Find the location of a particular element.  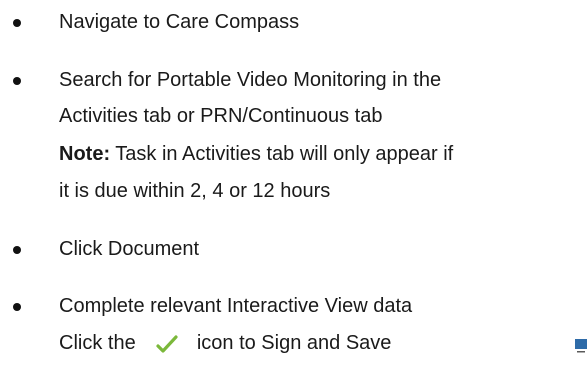

step-text-continued: Activities tab or PRN/Continuous tab is located at coordinates (221, 116).